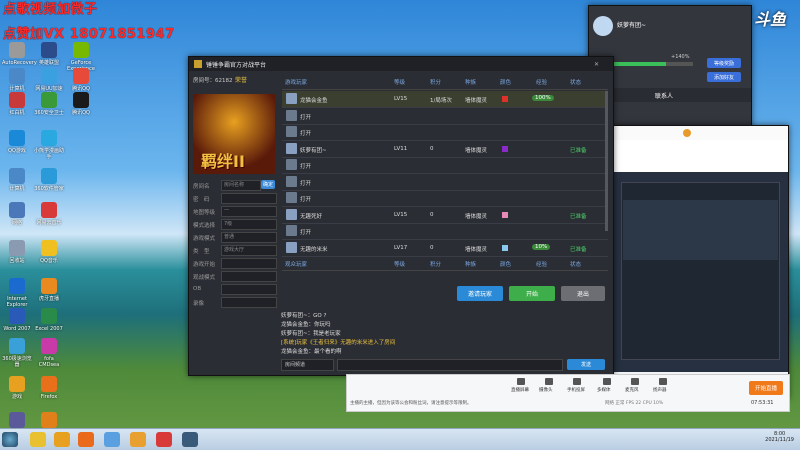  Describe the element at coordinates (664, 95) in the screenshot. I see `tab-contacts: 联系人` at that location.